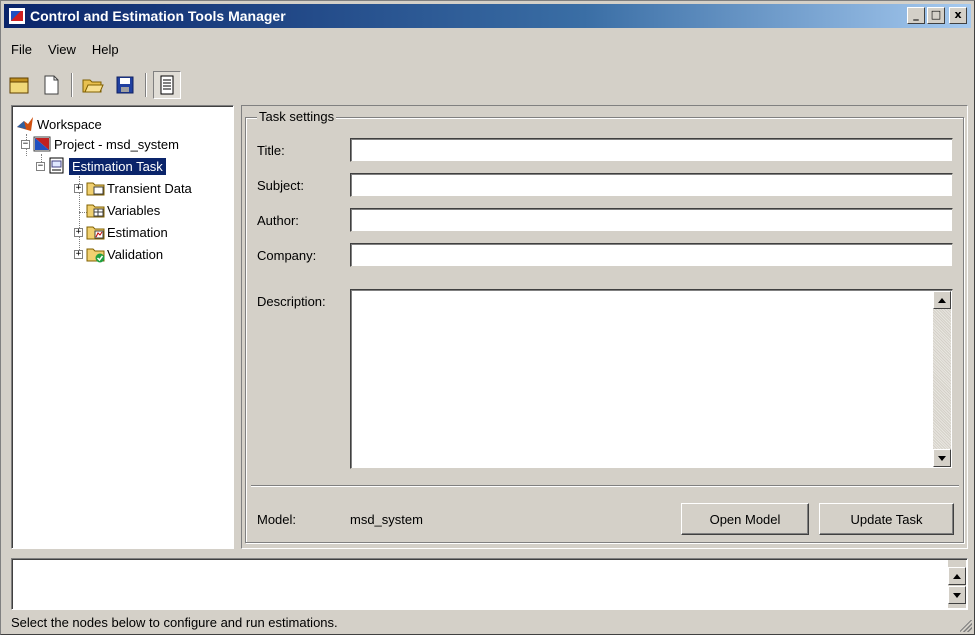 The image size is (975, 635). What do you see at coordinates (942, 379) in the screenshot?
I see `description-scrollbar` at bounding box center [942, 379].